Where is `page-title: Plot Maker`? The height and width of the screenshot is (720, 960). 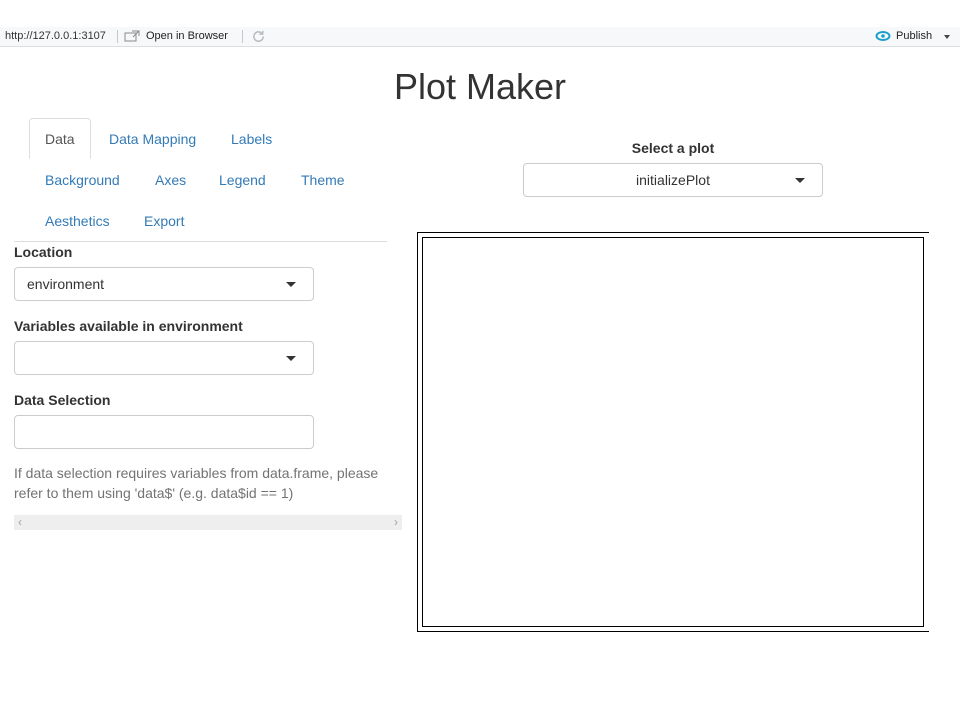 page-title: Plot Maker is located at coordinates (480, 86).